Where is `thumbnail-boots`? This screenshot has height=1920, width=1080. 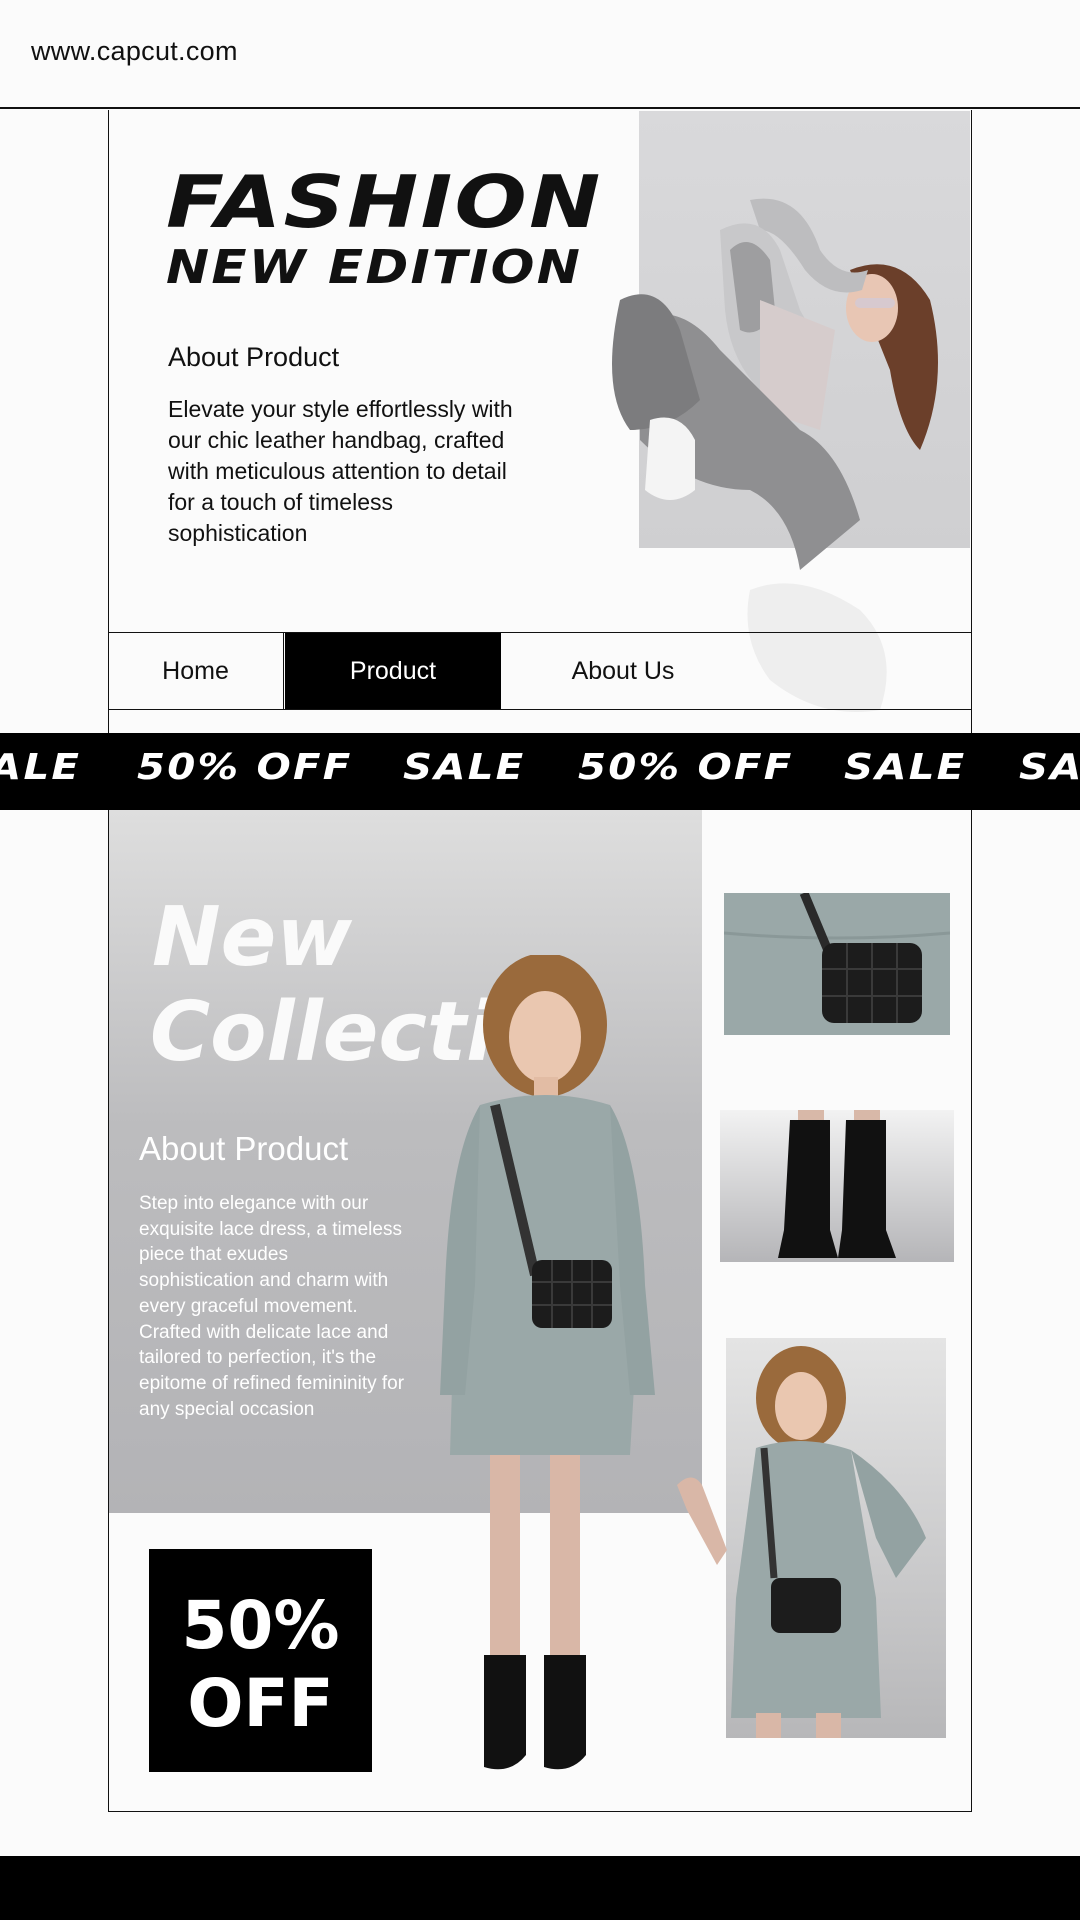 thumbnail-boots is located at coordinates (837, 1186).